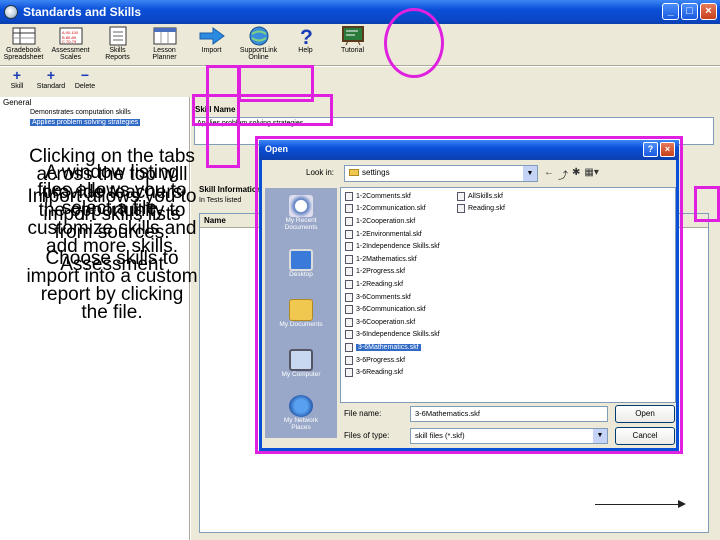  What do you see at coordinates (212, 36) in the screenshot?
I see `import-arrow-icon` at bounding box center [212, 36].